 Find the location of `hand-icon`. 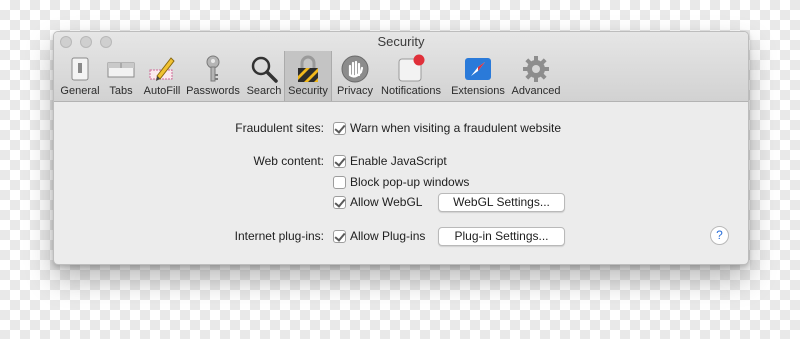

hand-icon is located at coordinates (355, 69).